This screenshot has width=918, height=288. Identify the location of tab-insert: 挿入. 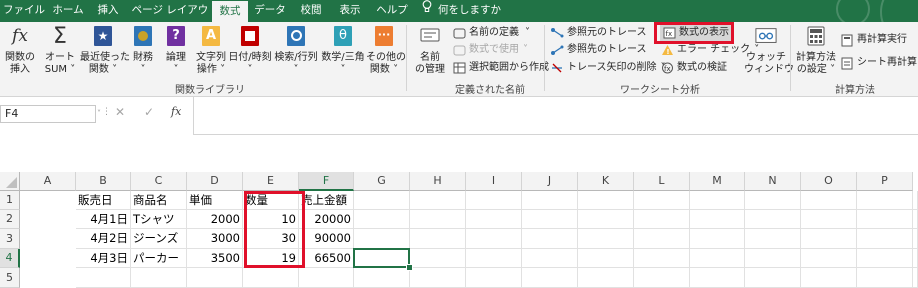
(108, 11).